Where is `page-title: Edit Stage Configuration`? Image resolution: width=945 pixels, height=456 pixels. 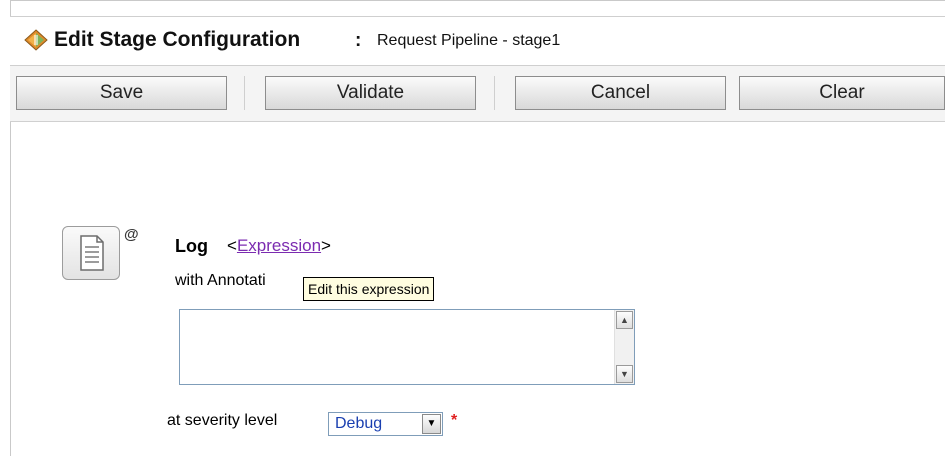 page-title: Edit Stage Configuration is located at coordinates (177, 39).